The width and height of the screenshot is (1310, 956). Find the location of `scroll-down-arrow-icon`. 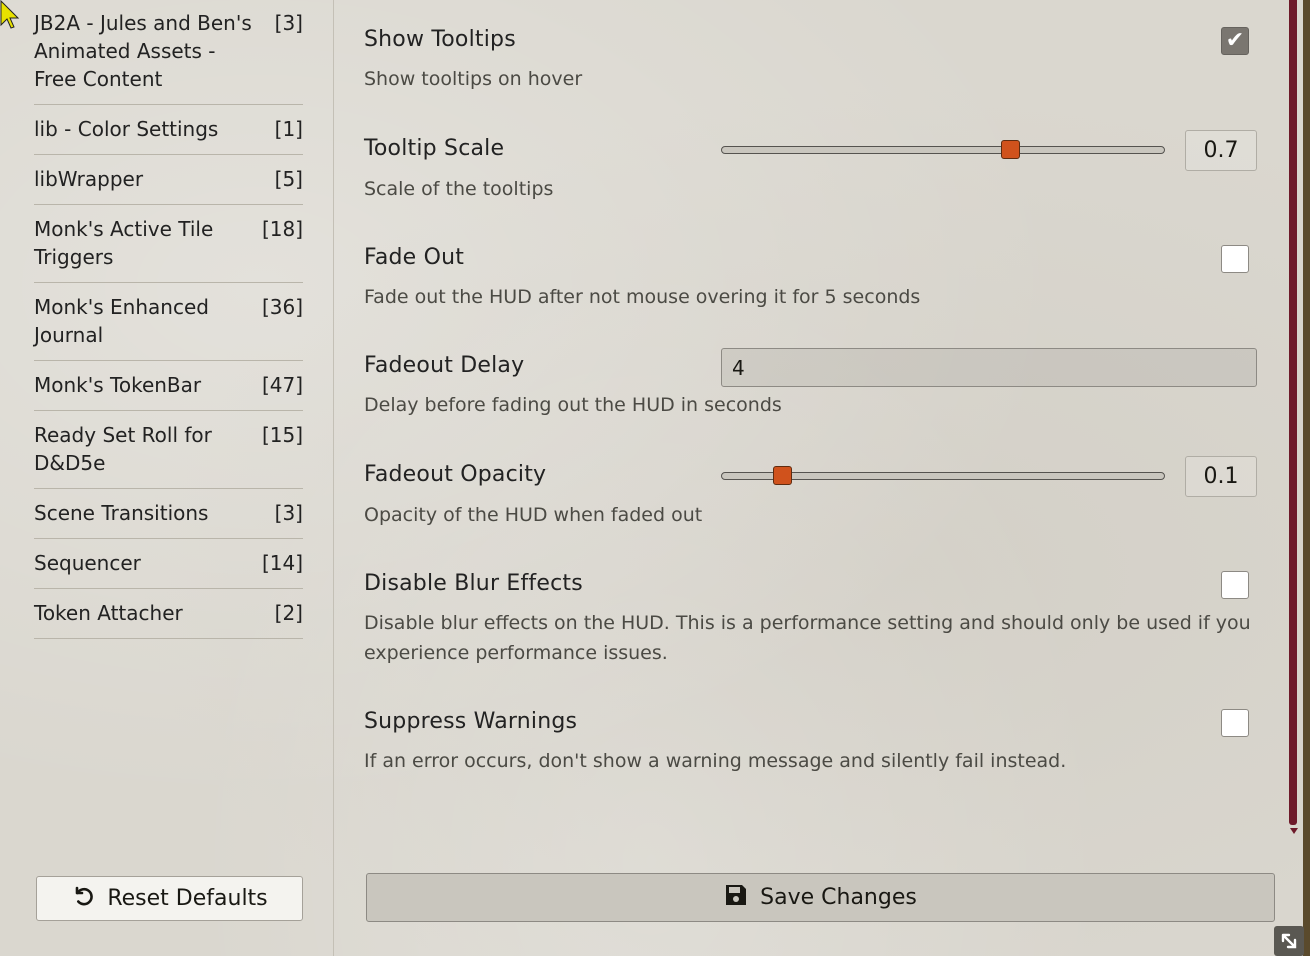

scroll-down-arrow-icon is located at coordinates (1294, 831).